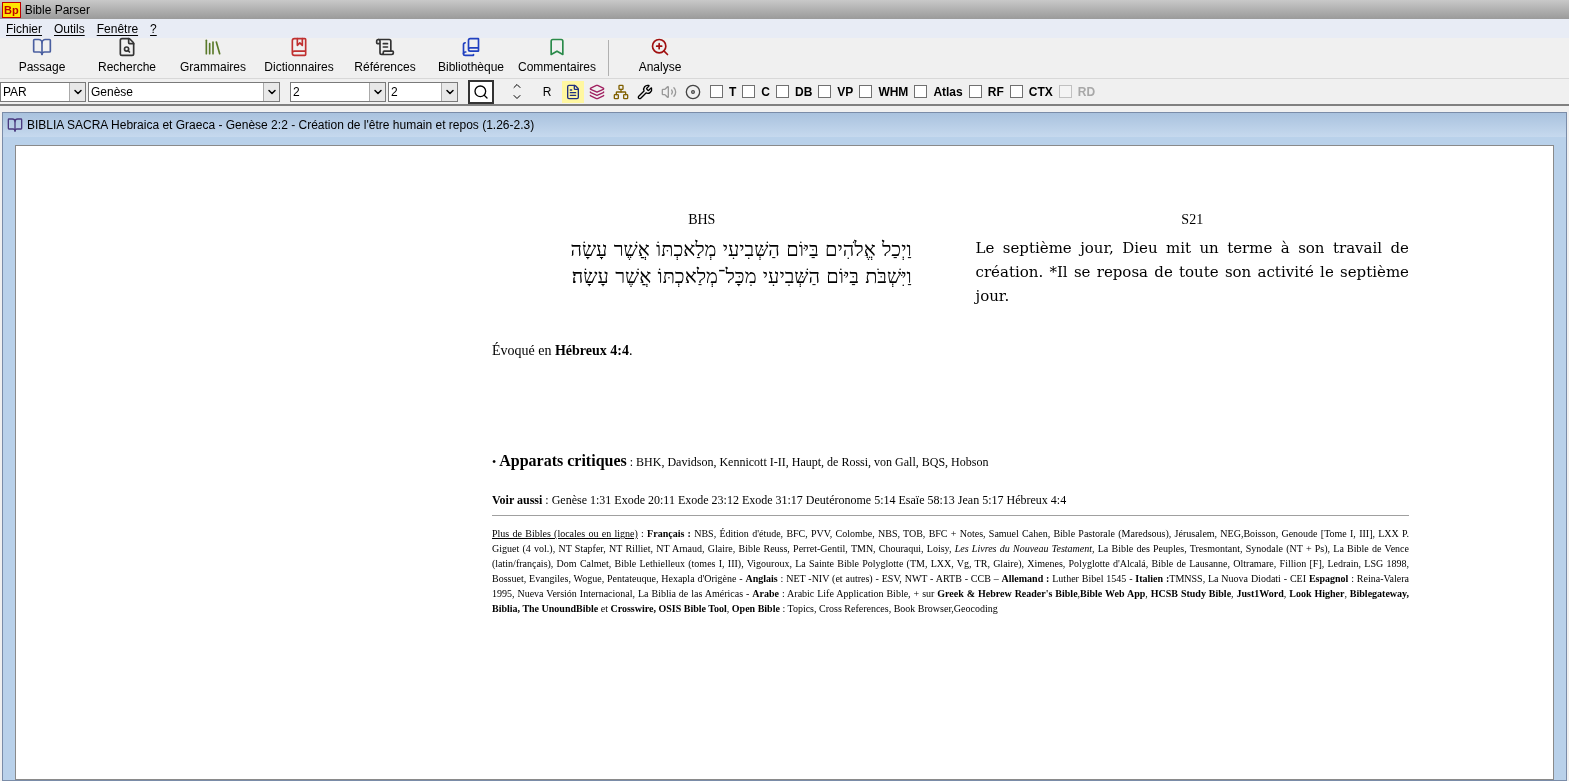 This screenshot has height=781, width=1569. I want to click on cross-reference-note: Évoqué en Hébreux 4:4., so click(563, 350).